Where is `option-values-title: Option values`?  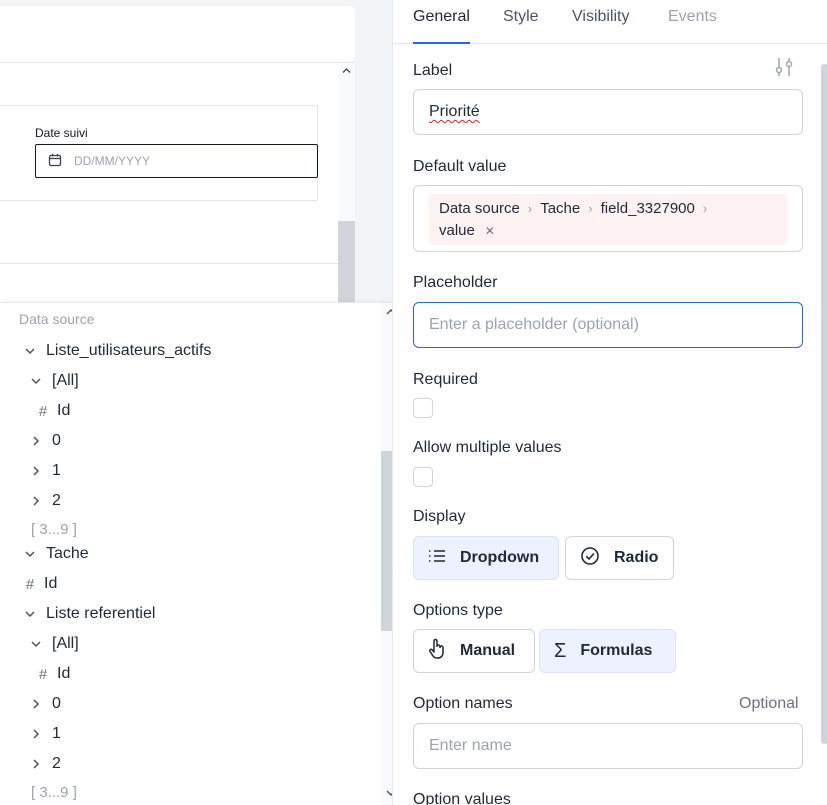
option-values-title: Option values is located at coordinates (462, 798).